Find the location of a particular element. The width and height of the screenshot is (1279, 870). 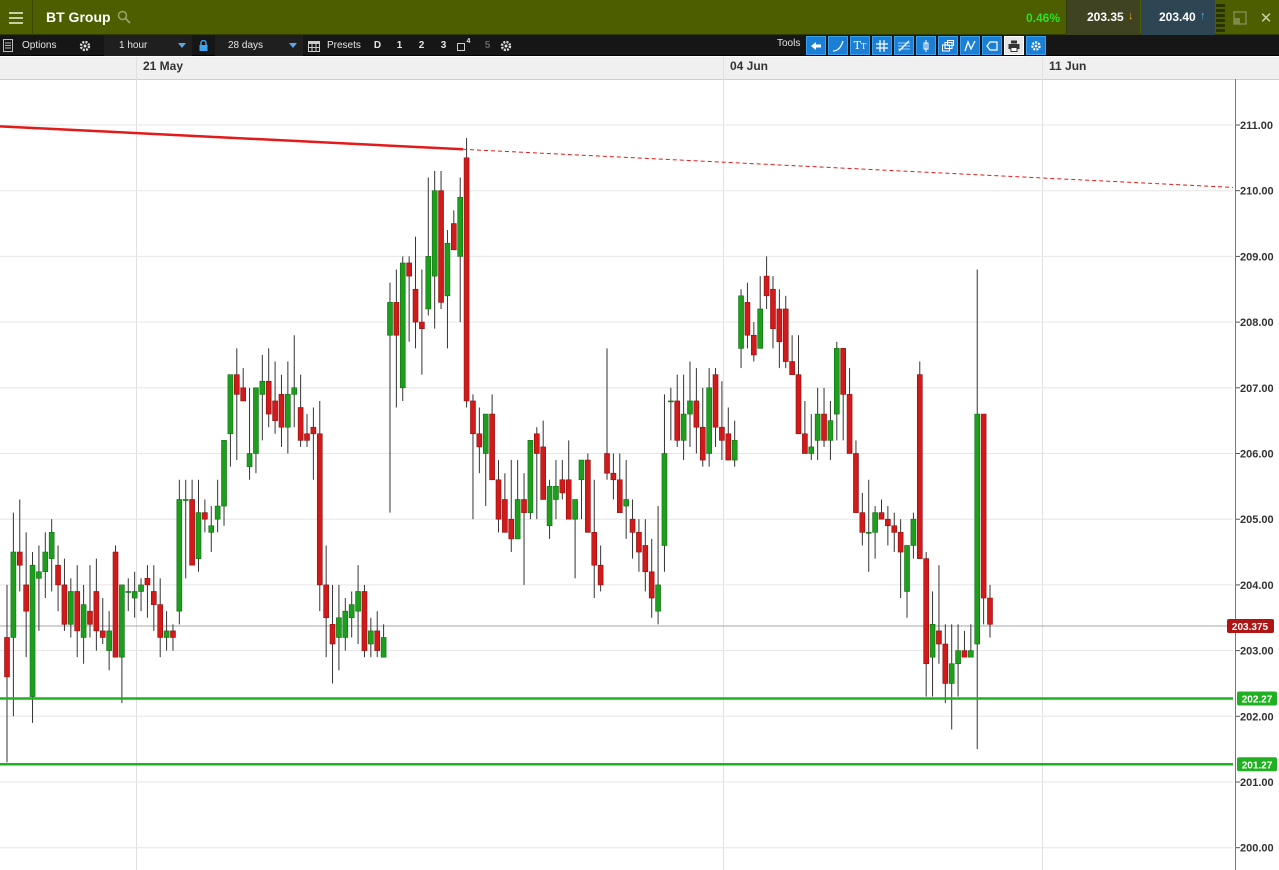

candle-tool-icon is located at coordinates (926, 45).